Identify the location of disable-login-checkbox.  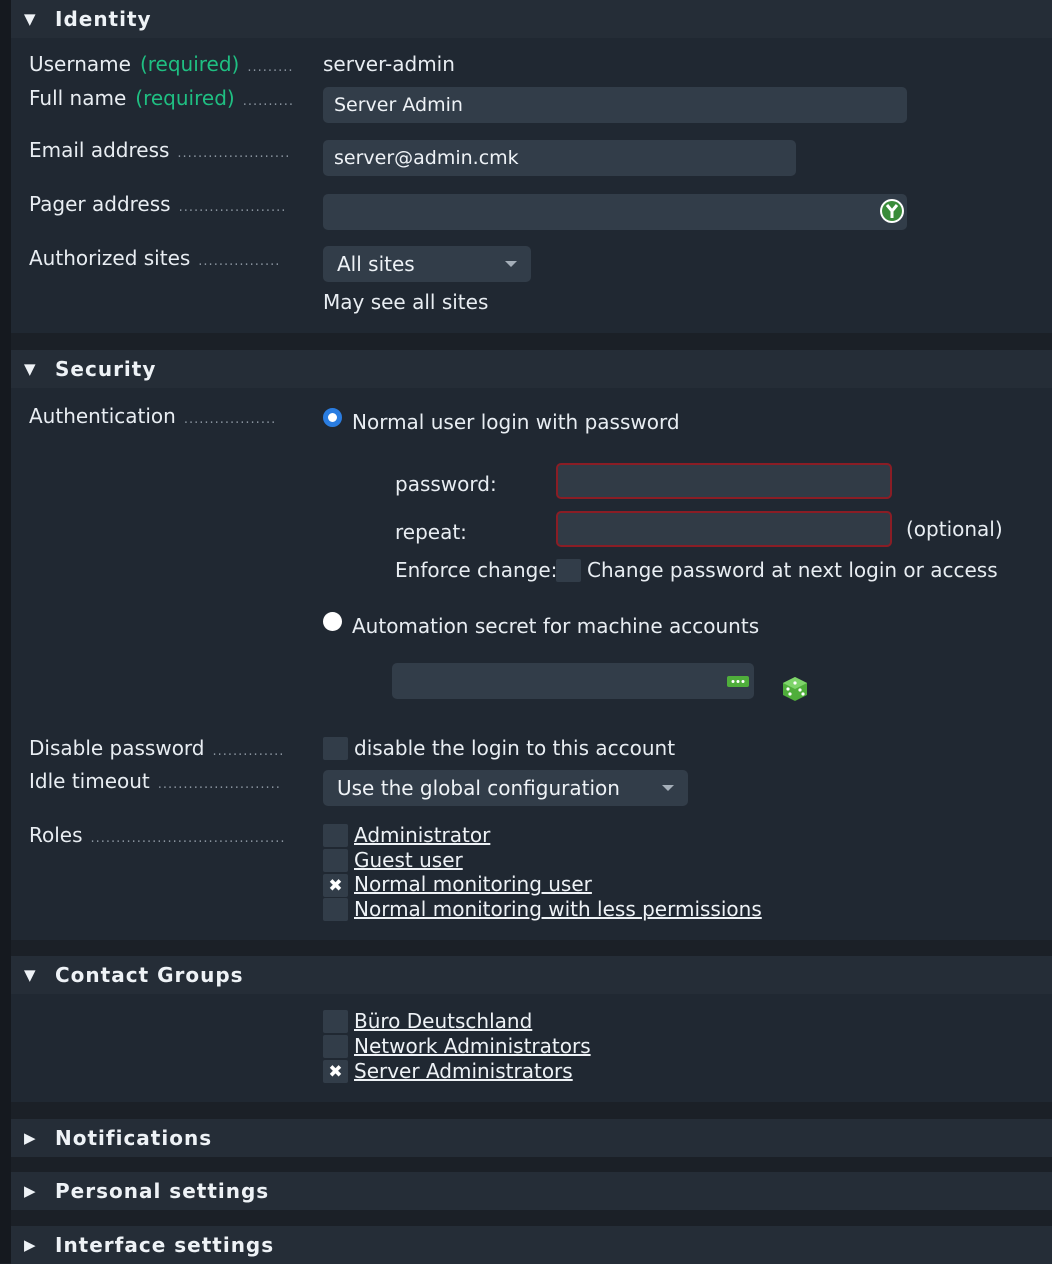
(335, 748).